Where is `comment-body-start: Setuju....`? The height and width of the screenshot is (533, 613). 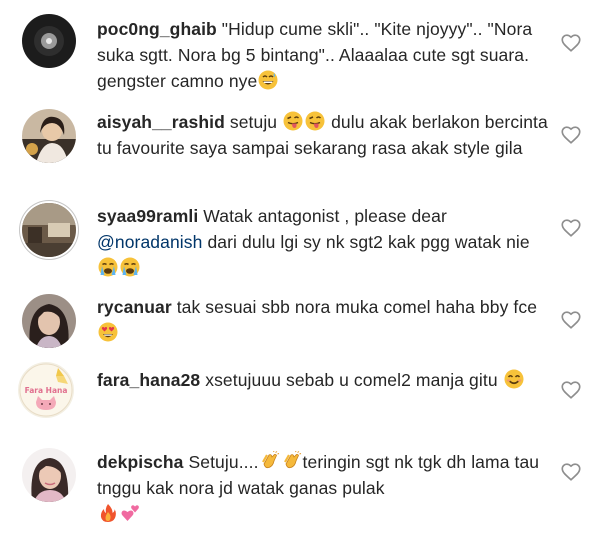 comment-body-start: Setuju.... is located at coordinates (223, 462).